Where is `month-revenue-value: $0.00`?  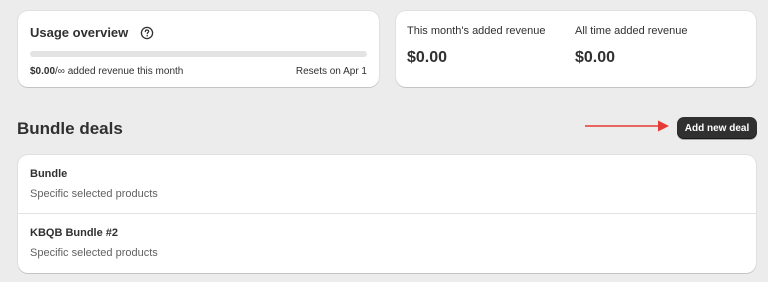
month-revenue-value: $0.00 is located at coordinates (427, 57).